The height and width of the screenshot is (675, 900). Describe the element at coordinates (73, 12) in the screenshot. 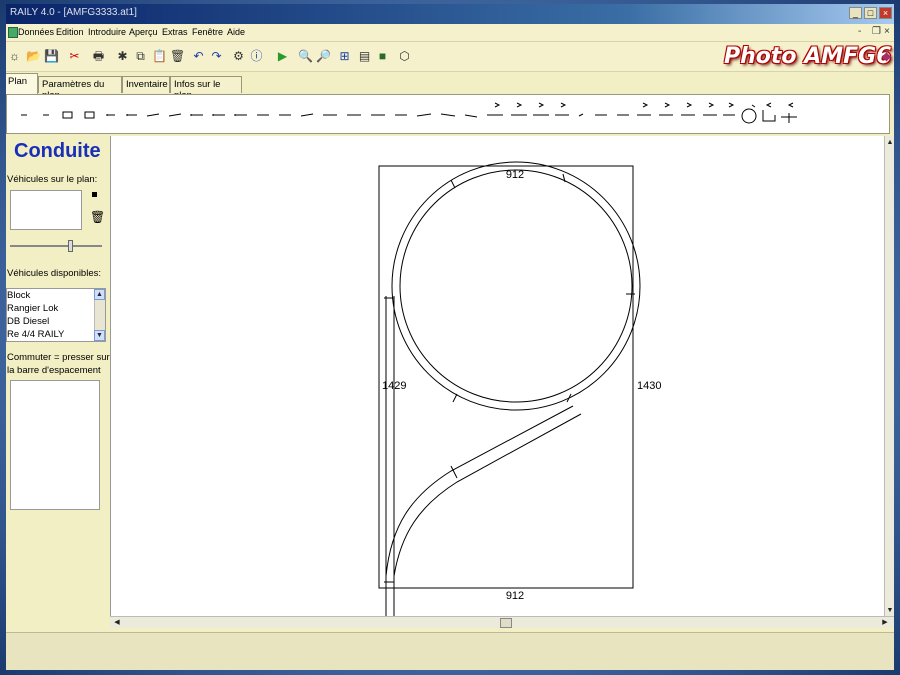

I see `window-title: RAILY 4.0 - [AMFG3333.at1]` at that location.